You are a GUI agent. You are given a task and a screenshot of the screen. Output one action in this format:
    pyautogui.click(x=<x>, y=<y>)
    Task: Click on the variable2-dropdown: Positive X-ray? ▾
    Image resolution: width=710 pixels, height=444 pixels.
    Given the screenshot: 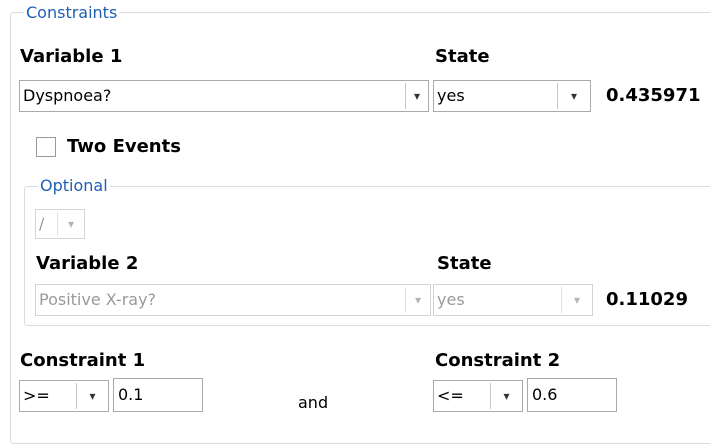 What is the action you would take?
    pyautogui.click(x=233, y=300)
    